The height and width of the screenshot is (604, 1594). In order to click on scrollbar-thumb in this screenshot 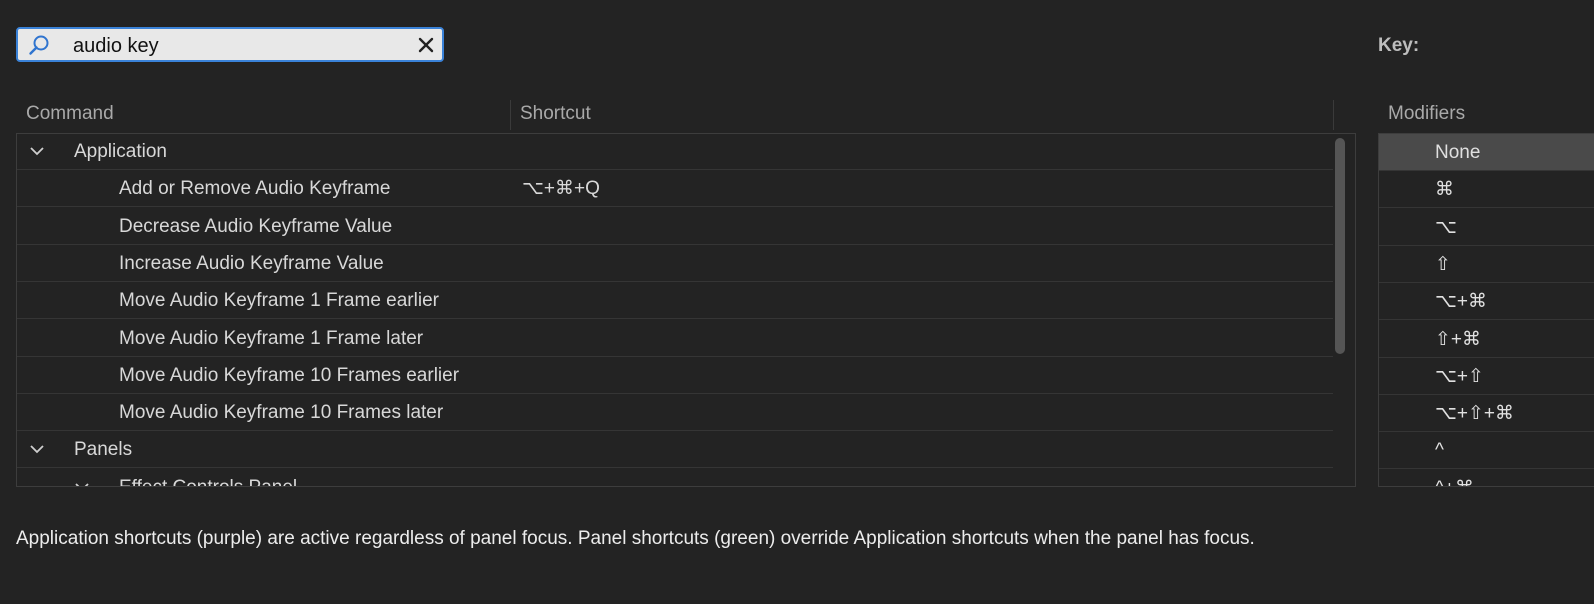, I will do `click(1340, 246)`.